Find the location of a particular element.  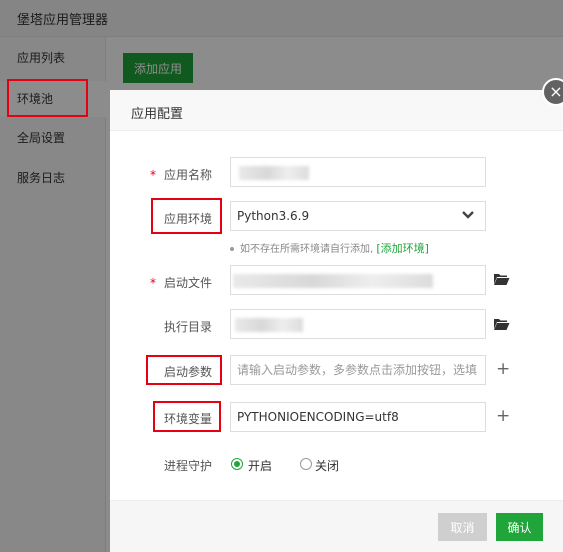

add-env-var-plus-icon: + is located at coordinates (503, 416).